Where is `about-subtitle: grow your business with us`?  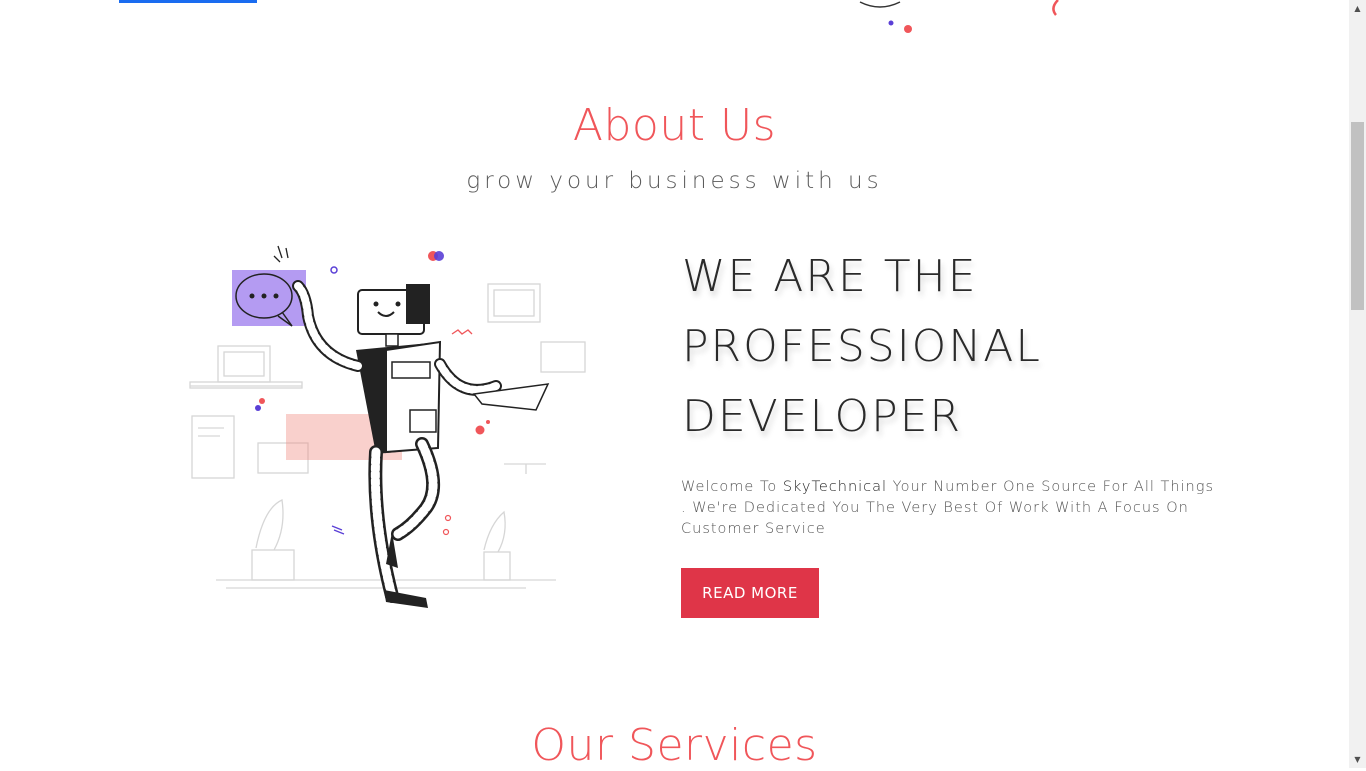 about-subtitle: grow your business with us is located at coordinates (674, 181).